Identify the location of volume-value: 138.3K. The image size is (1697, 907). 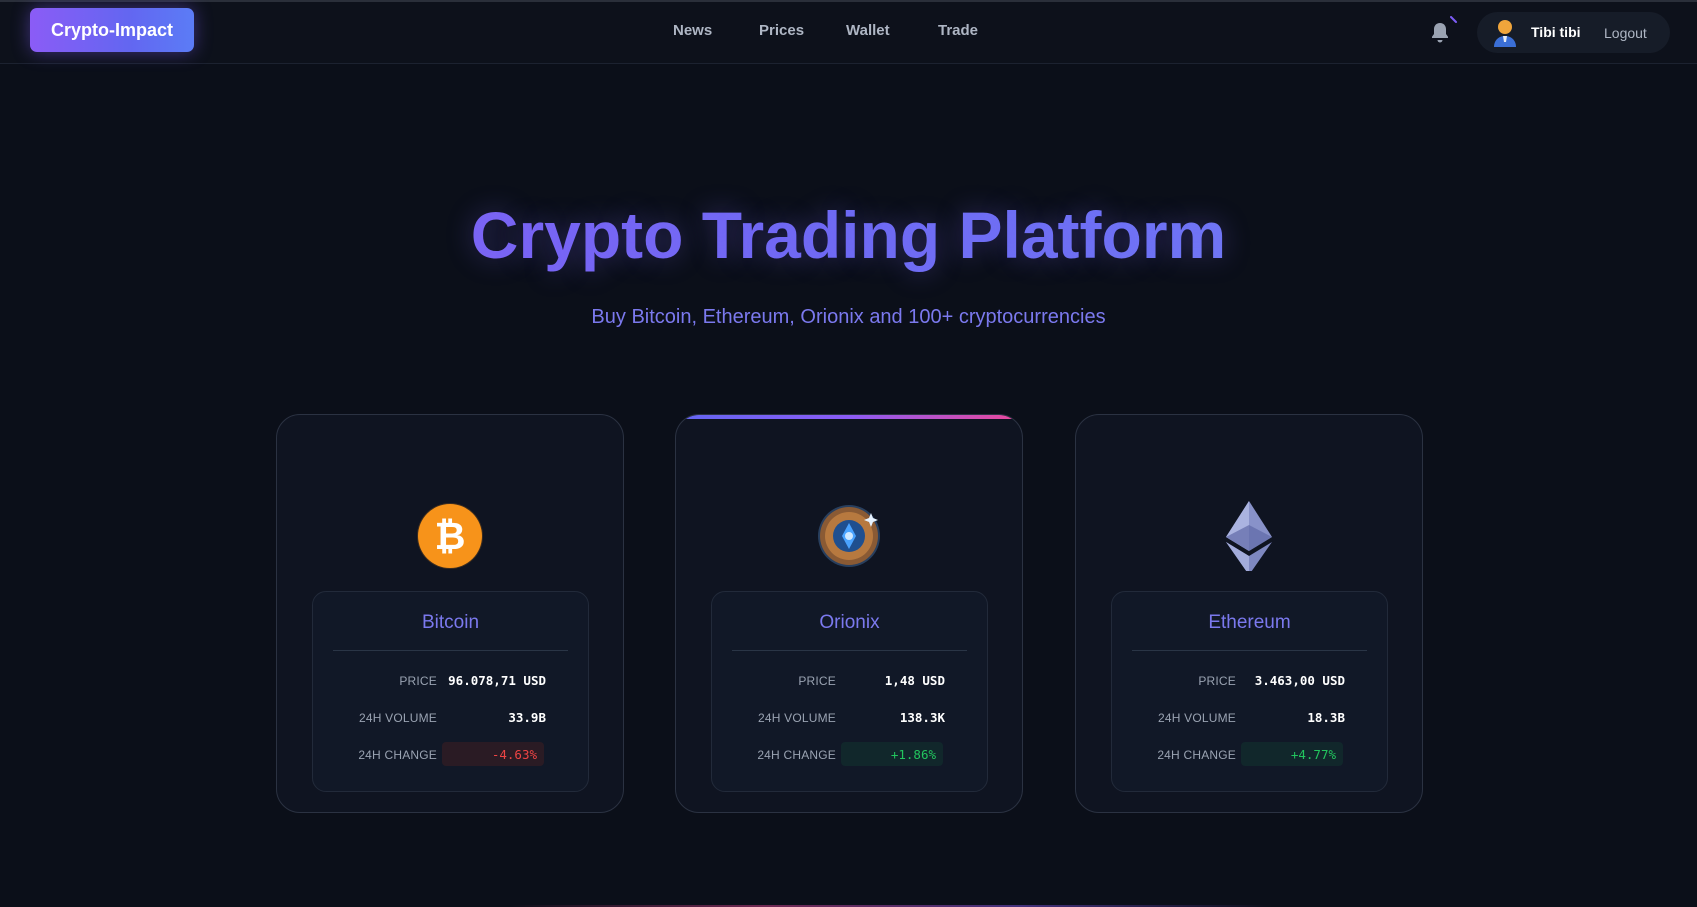
(922, 717).